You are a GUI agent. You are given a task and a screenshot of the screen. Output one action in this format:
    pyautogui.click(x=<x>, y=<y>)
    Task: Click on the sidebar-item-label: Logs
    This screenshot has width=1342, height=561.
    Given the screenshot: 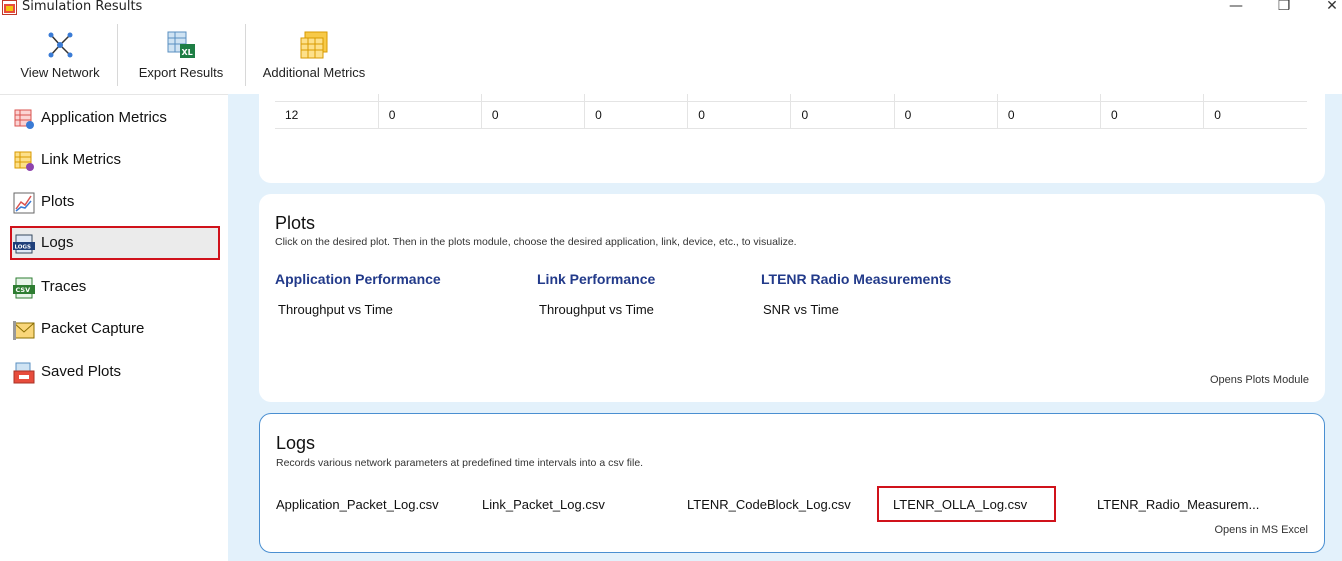 What is the action you would take?
    pyautogui.click(x=57, y=242)
    